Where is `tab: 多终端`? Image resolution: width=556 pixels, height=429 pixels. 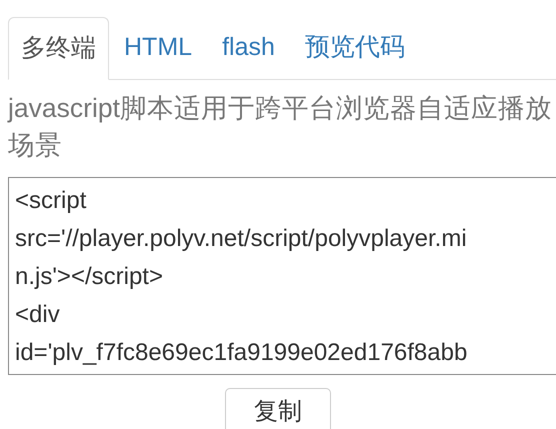
tab: 多终端 is located at coordinates (58, 48).